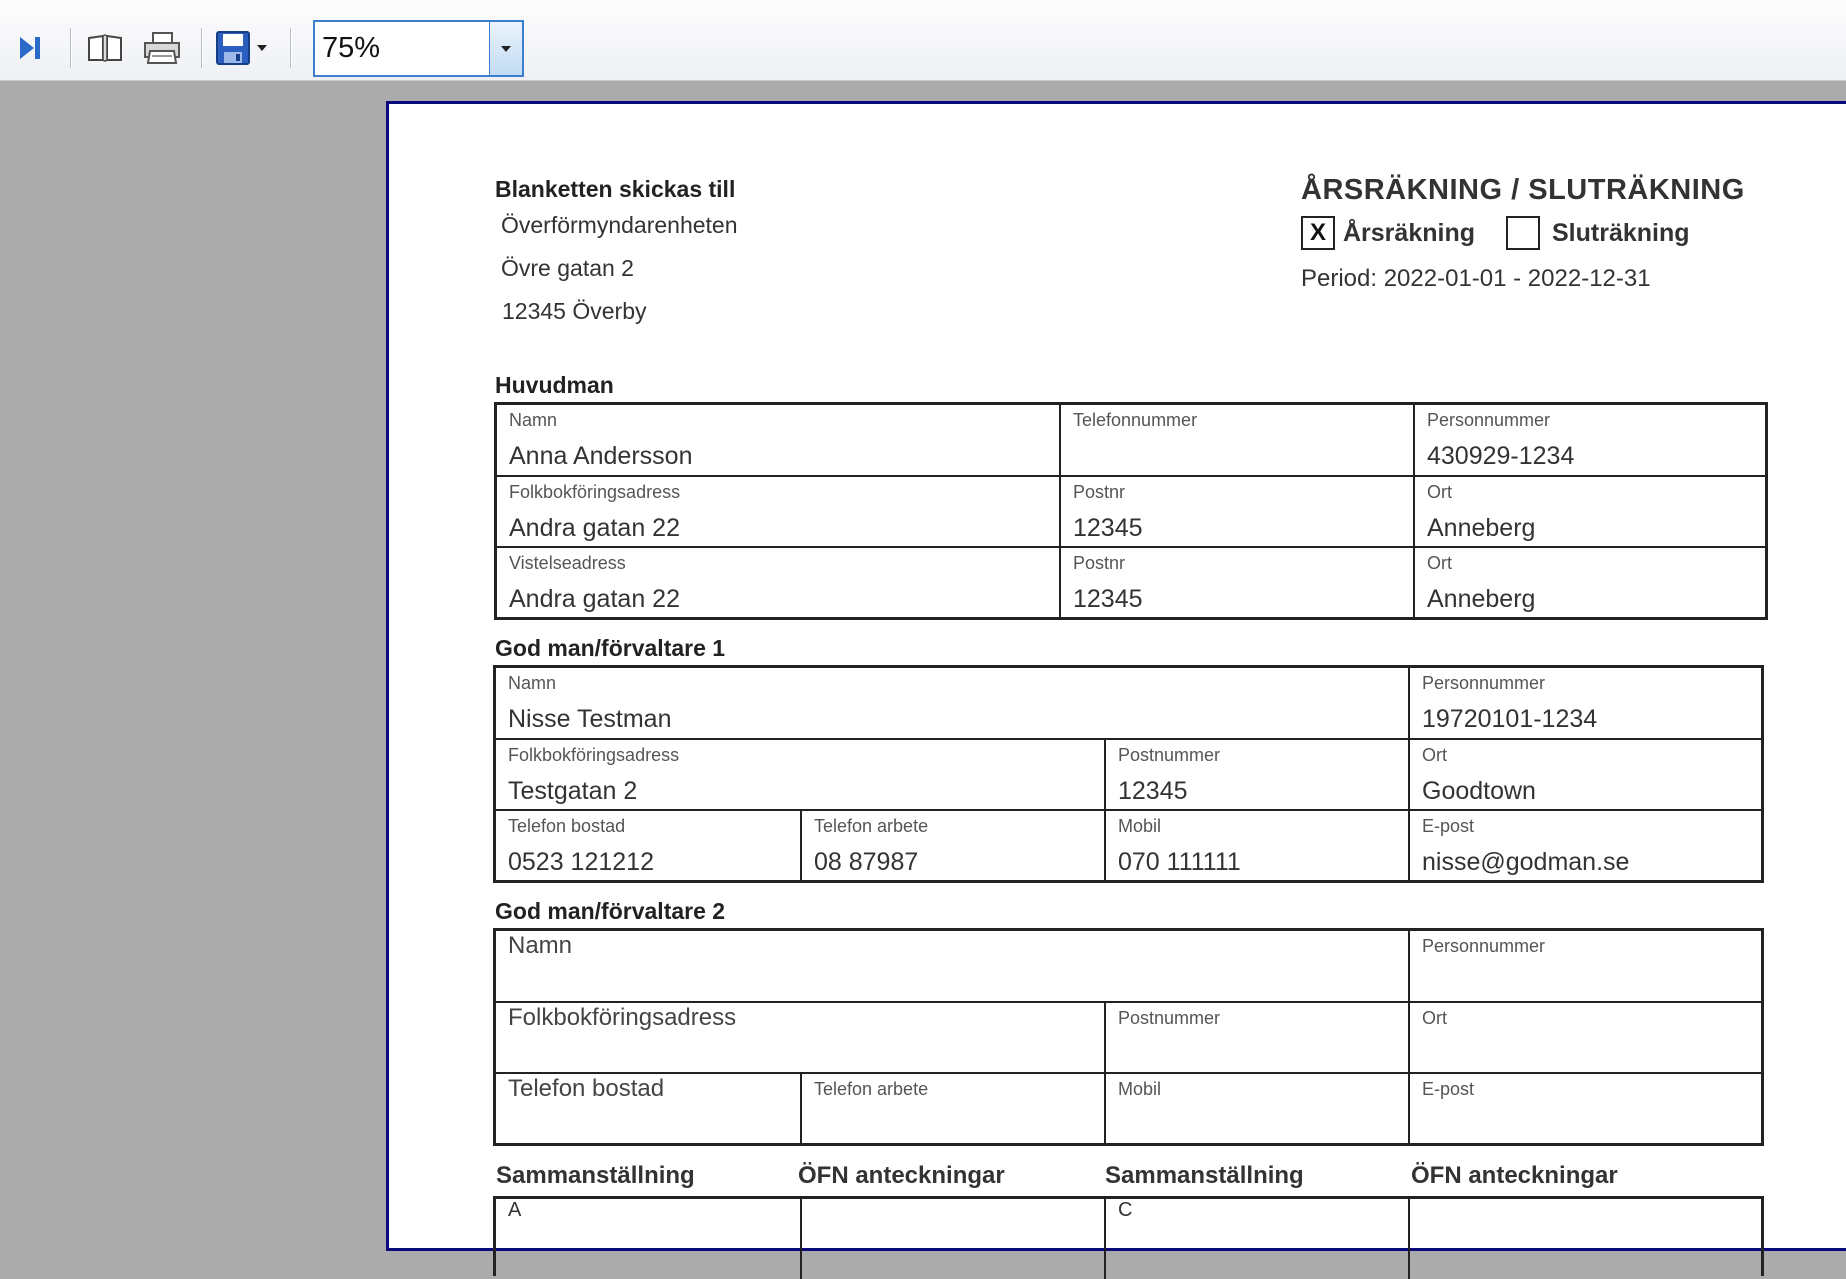 This screenshot has height=1279, width=1846. Describe the element at coordinates (952, 1107) in the screenshot. I see `guardian2-work-phone-cell: Telefon arbete` at that location.